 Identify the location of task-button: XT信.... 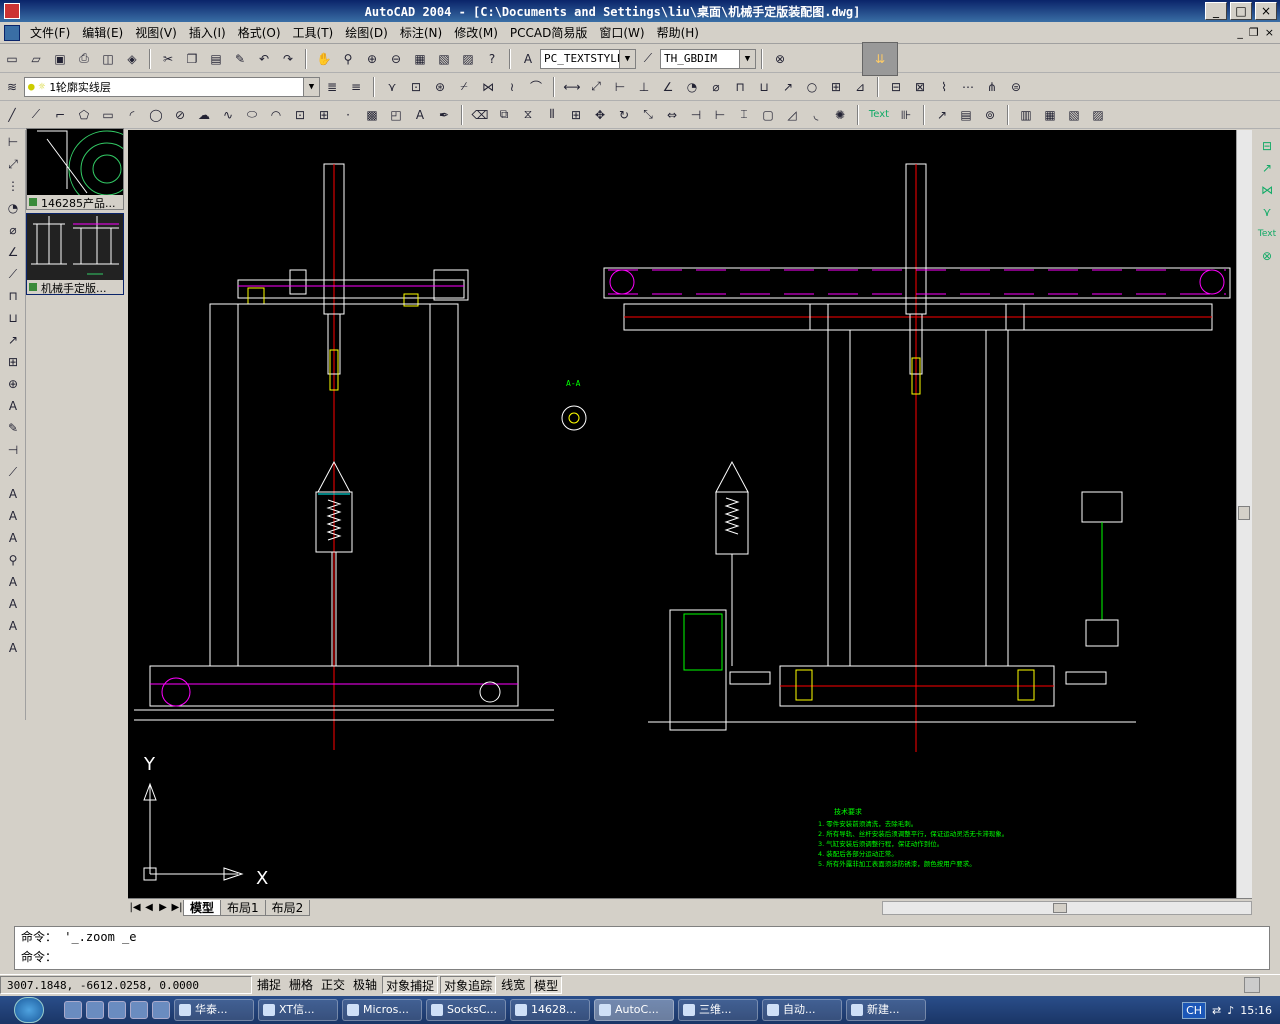
(298, 1010).